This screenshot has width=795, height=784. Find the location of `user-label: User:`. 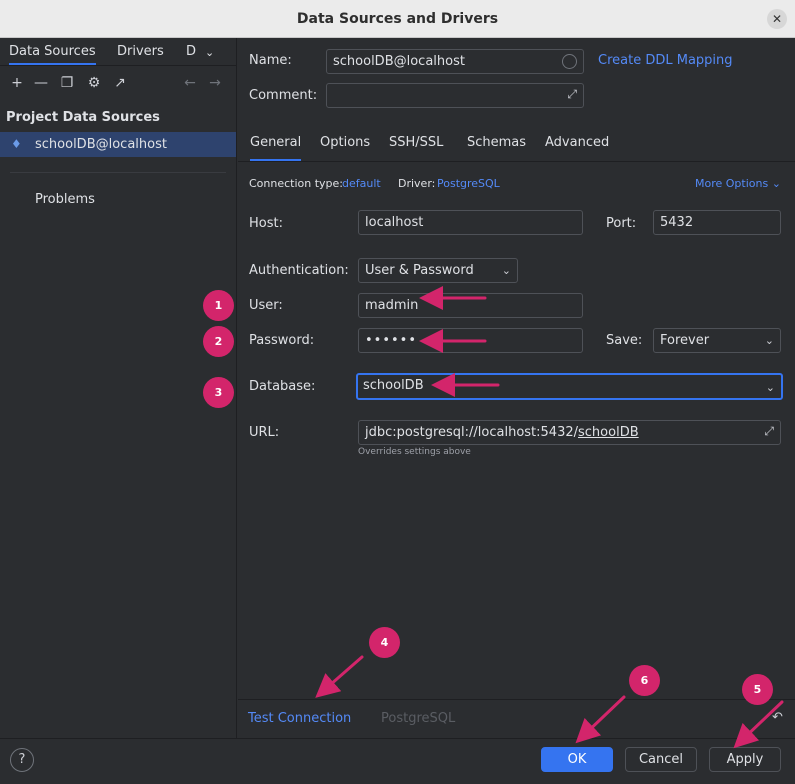

user-label: User: is located at coordinates (266, 305).